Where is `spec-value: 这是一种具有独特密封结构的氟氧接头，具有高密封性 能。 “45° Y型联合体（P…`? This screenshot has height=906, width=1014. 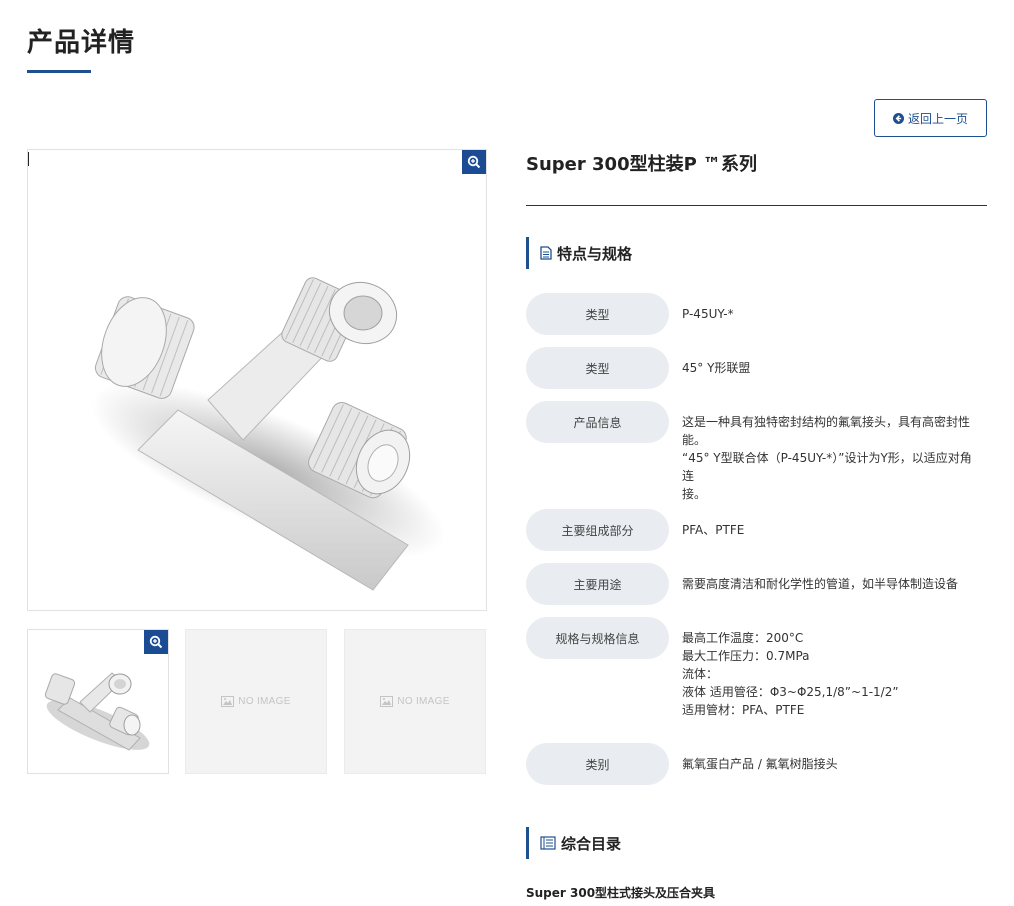 spec-value: 这是一种具有独特密封结构的氟氧接头，具有高密封性 能。 “45° Y型联合体（P… is located at coordinates (827, 458).